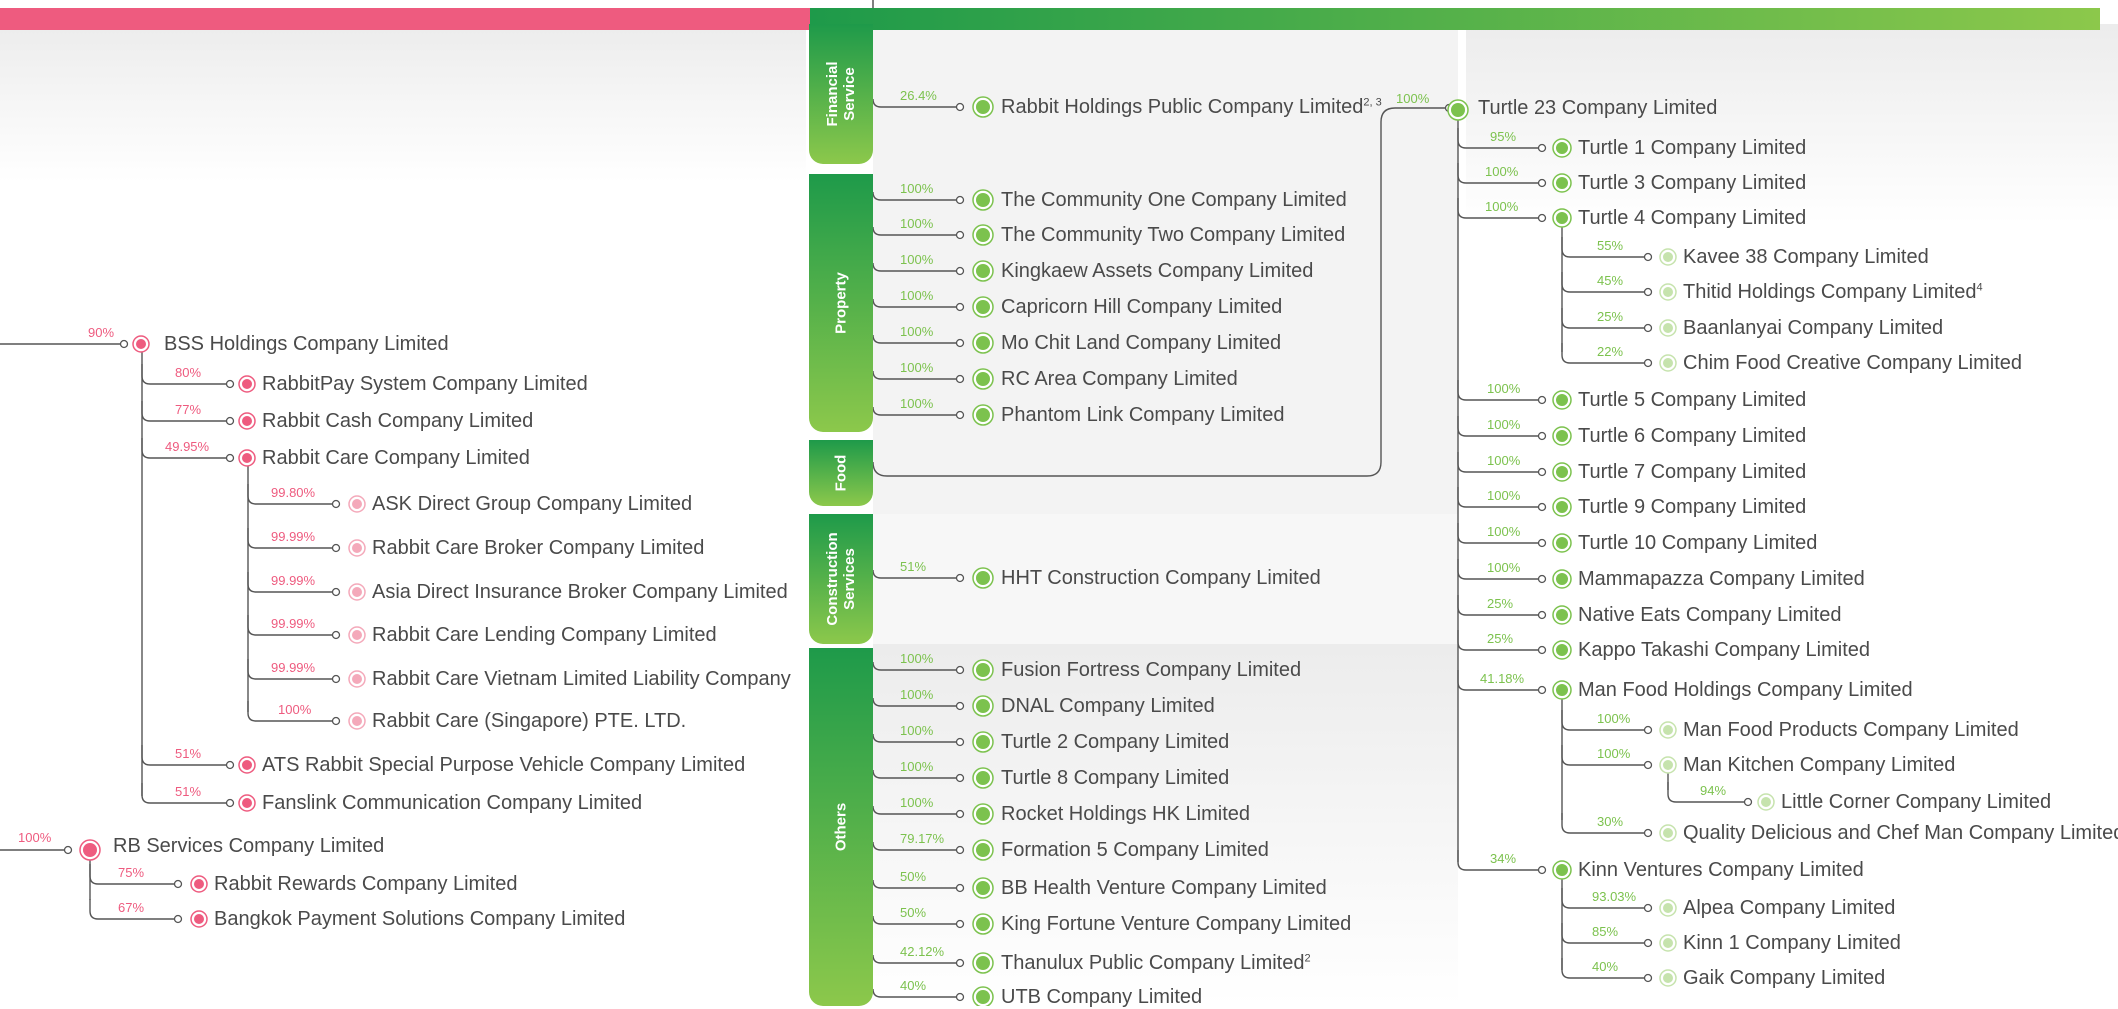 This screenshot has width=2118, height=1009. What do you see at coordinates (1176, 924) in the screenshot?
I see `company-king-fortune-venture-company-limited-text: King Fortune Venture Company Limited` at bounding box center [1176, 924].